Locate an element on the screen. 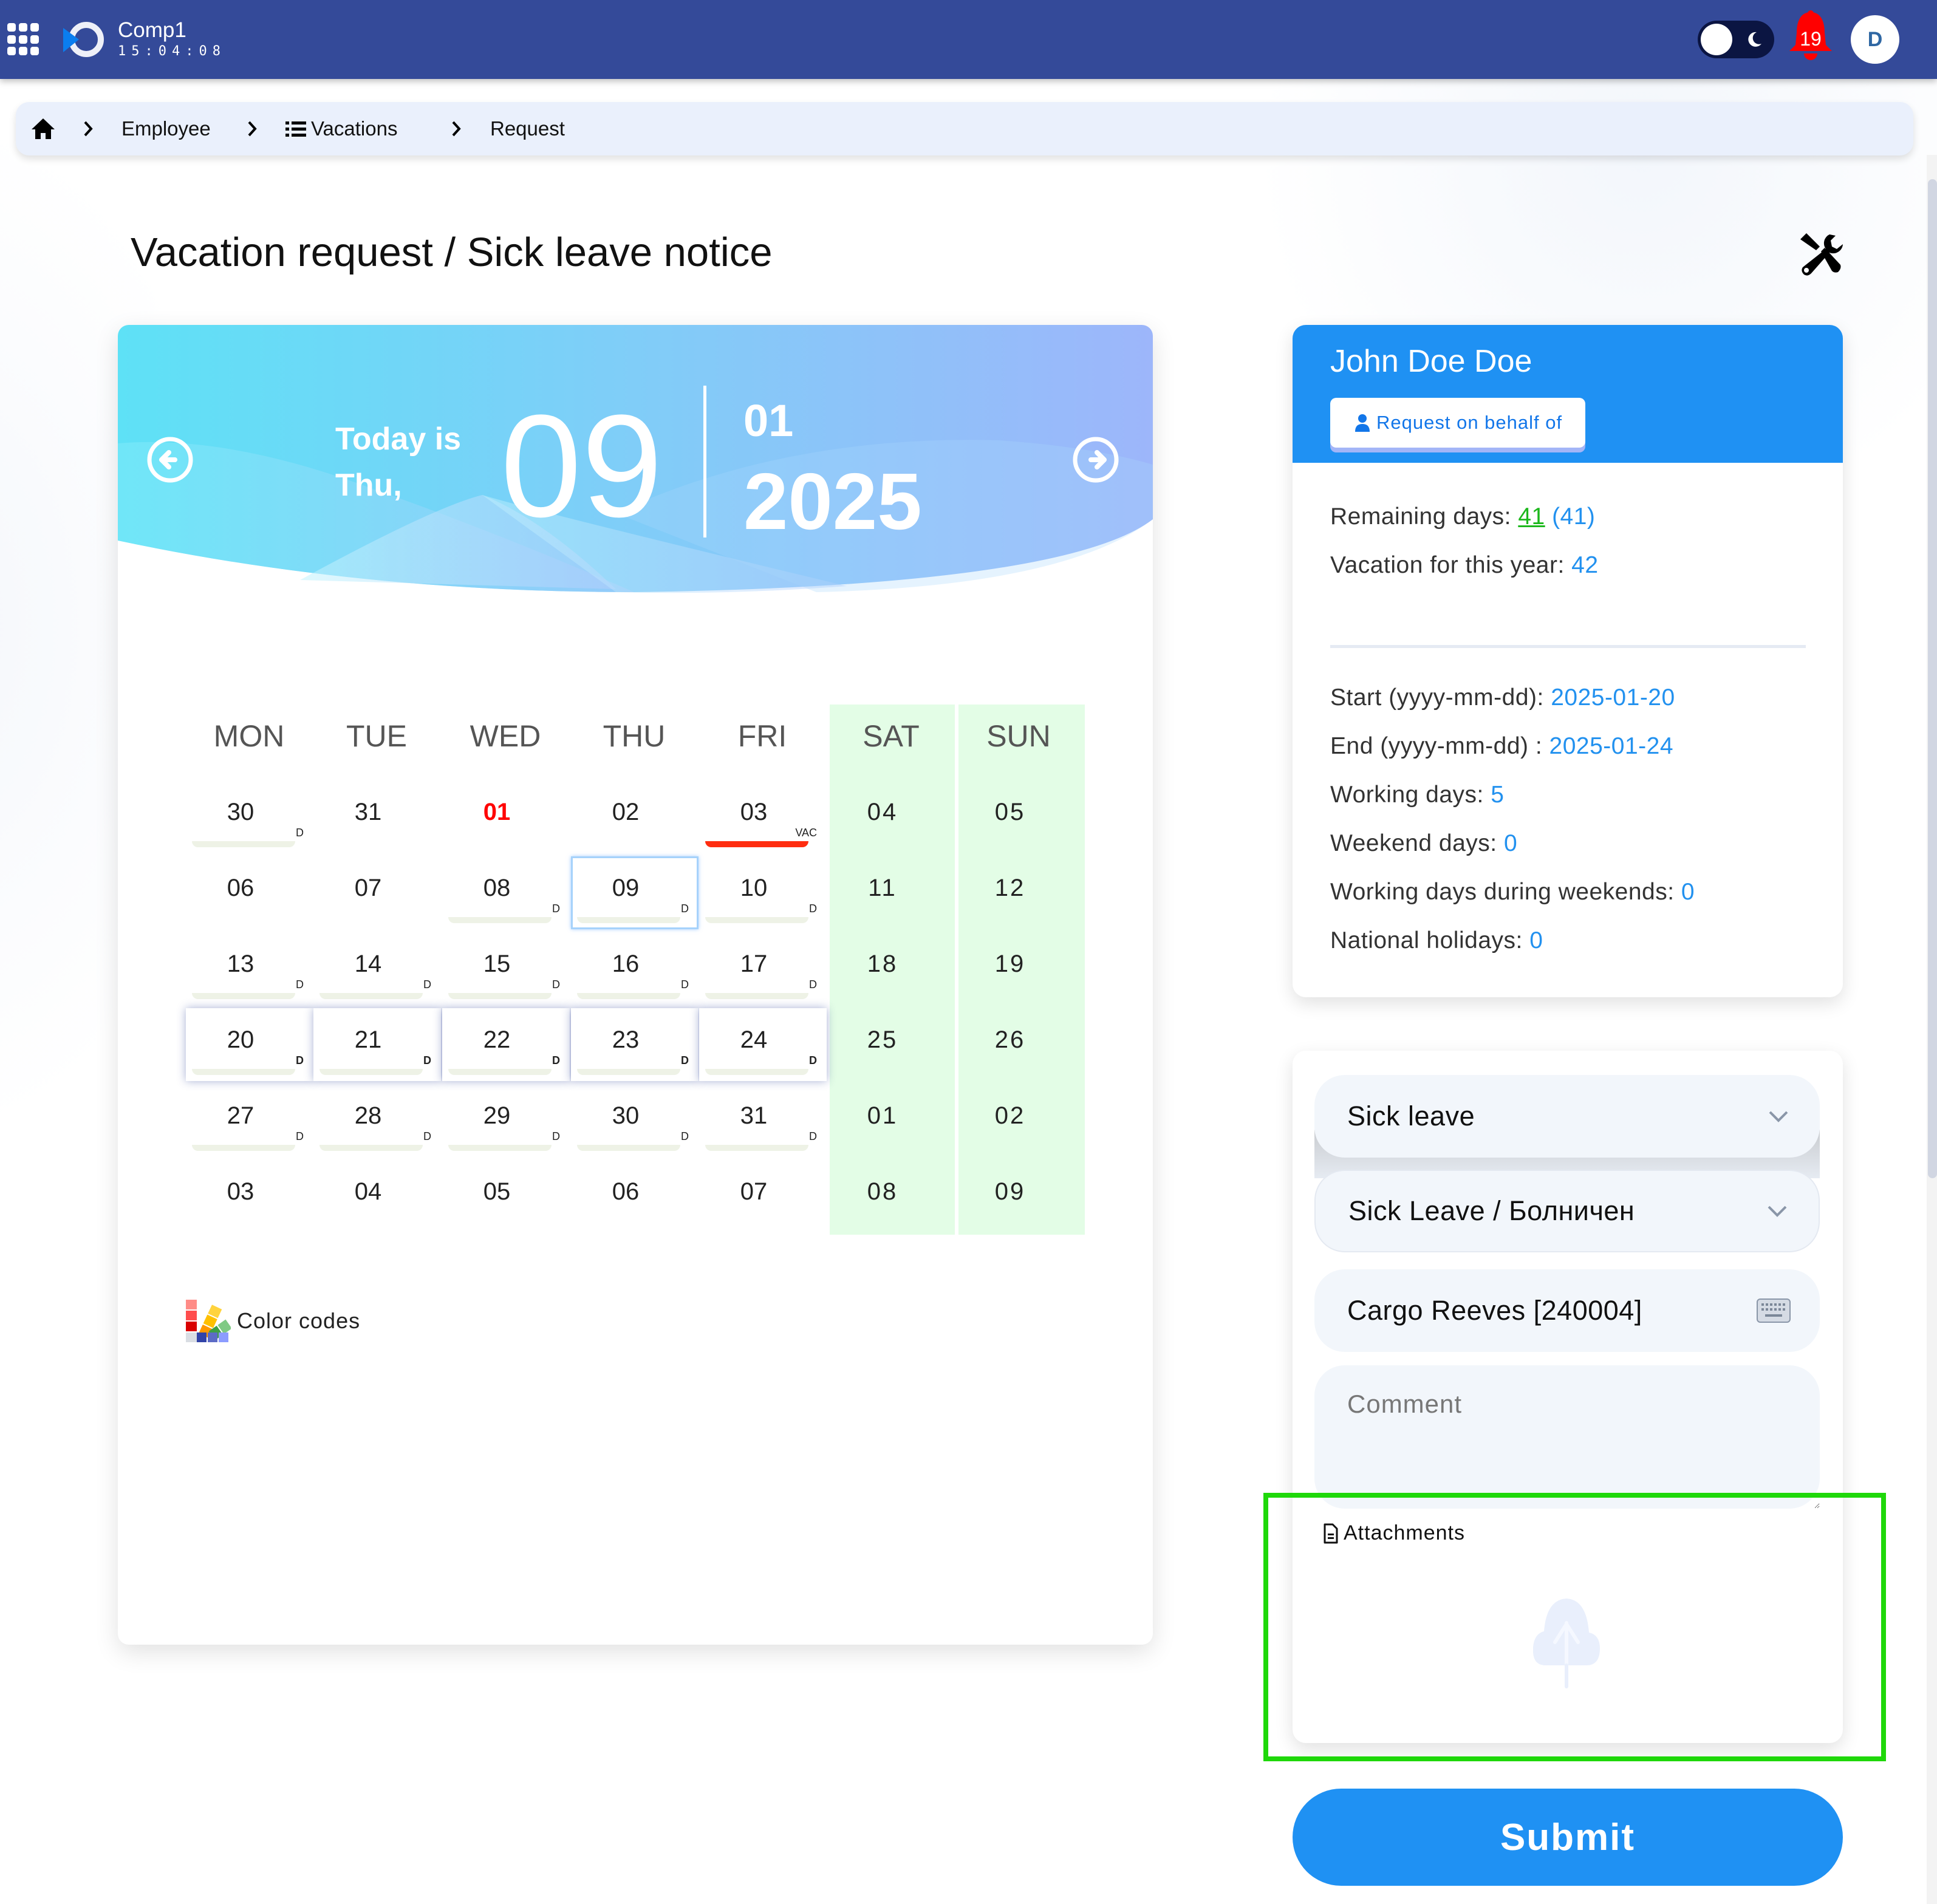  company-logo-icon is located at coordinates (84, 39).